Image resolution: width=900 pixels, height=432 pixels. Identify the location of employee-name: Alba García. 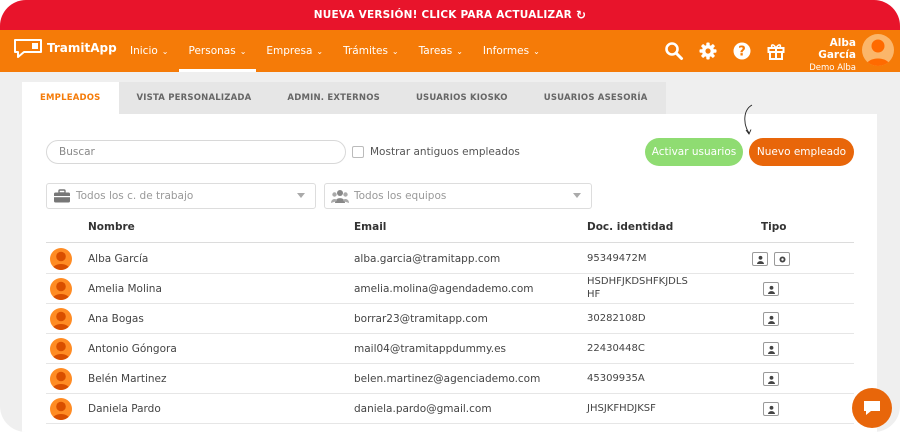
(118, 259).